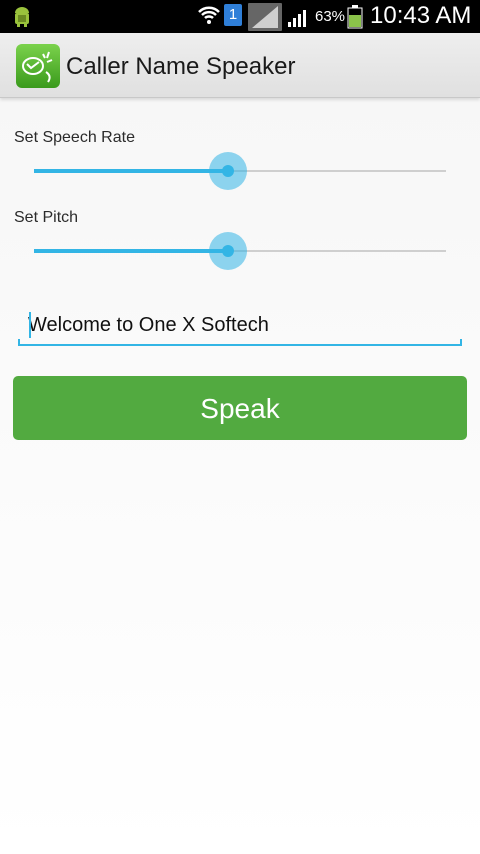  I want to click on status-bar: 1 63% 10:43 AM, so click(240, 16).